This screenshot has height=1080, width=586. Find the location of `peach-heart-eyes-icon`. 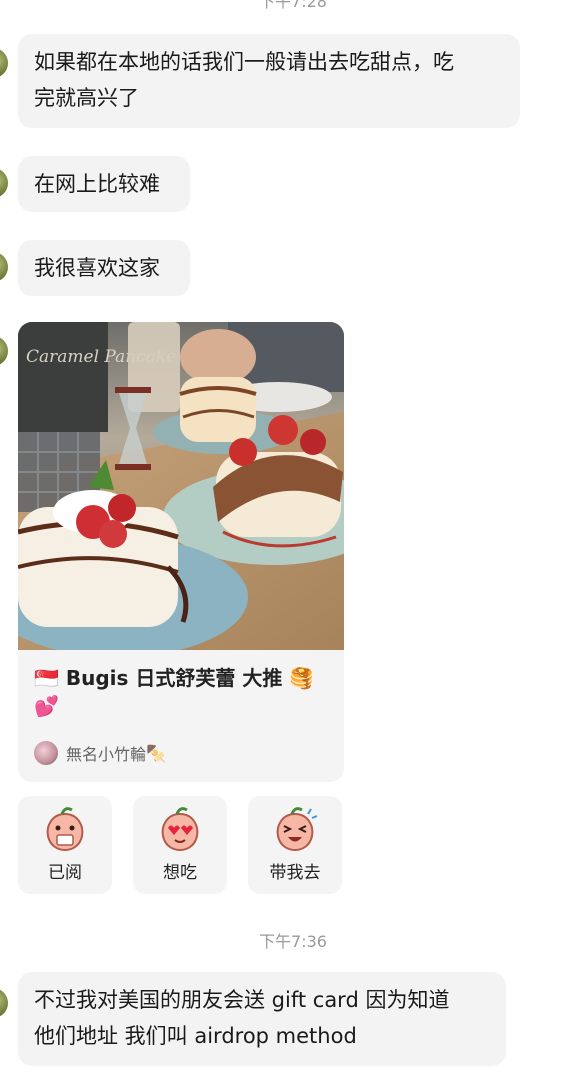

peach-heart-eyes-icon is located at coordinates (180, 829).